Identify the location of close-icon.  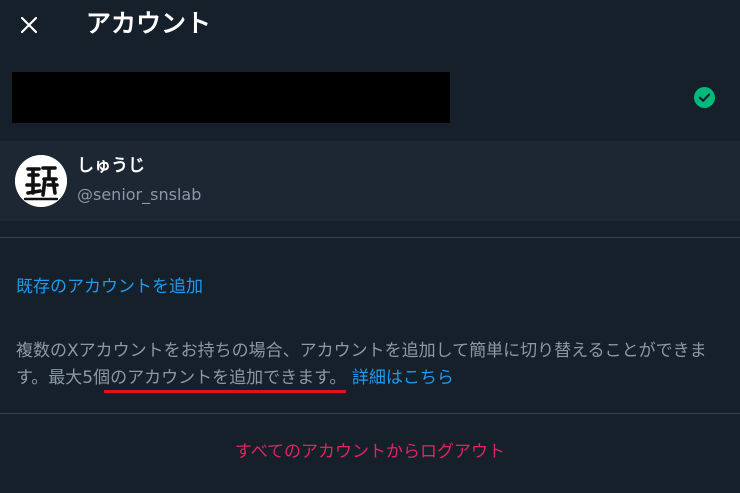
(29, 25).